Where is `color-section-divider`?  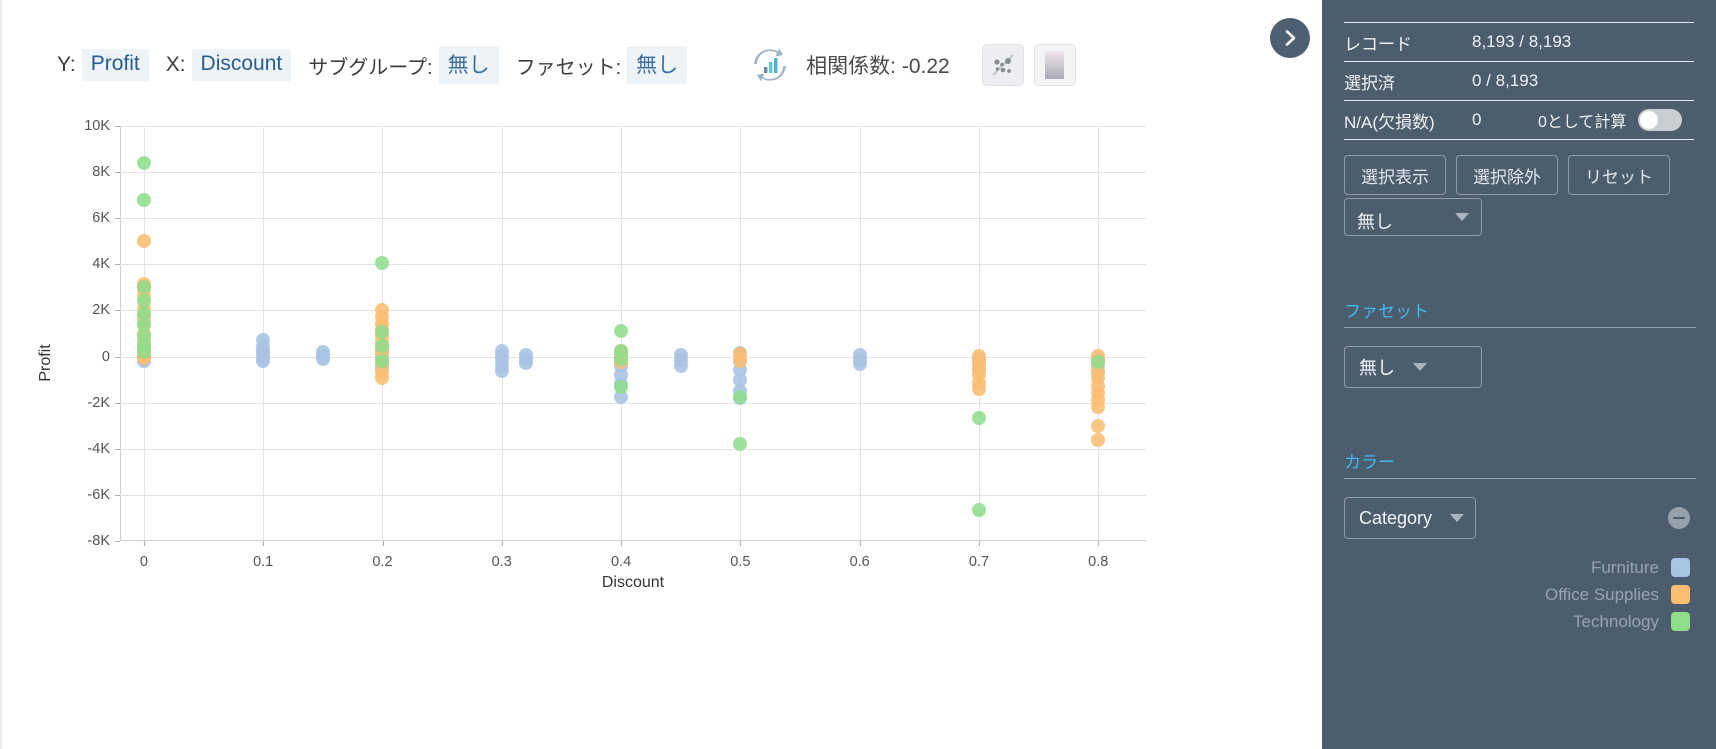 color-section-divider is located at coordinates (1520, 478).